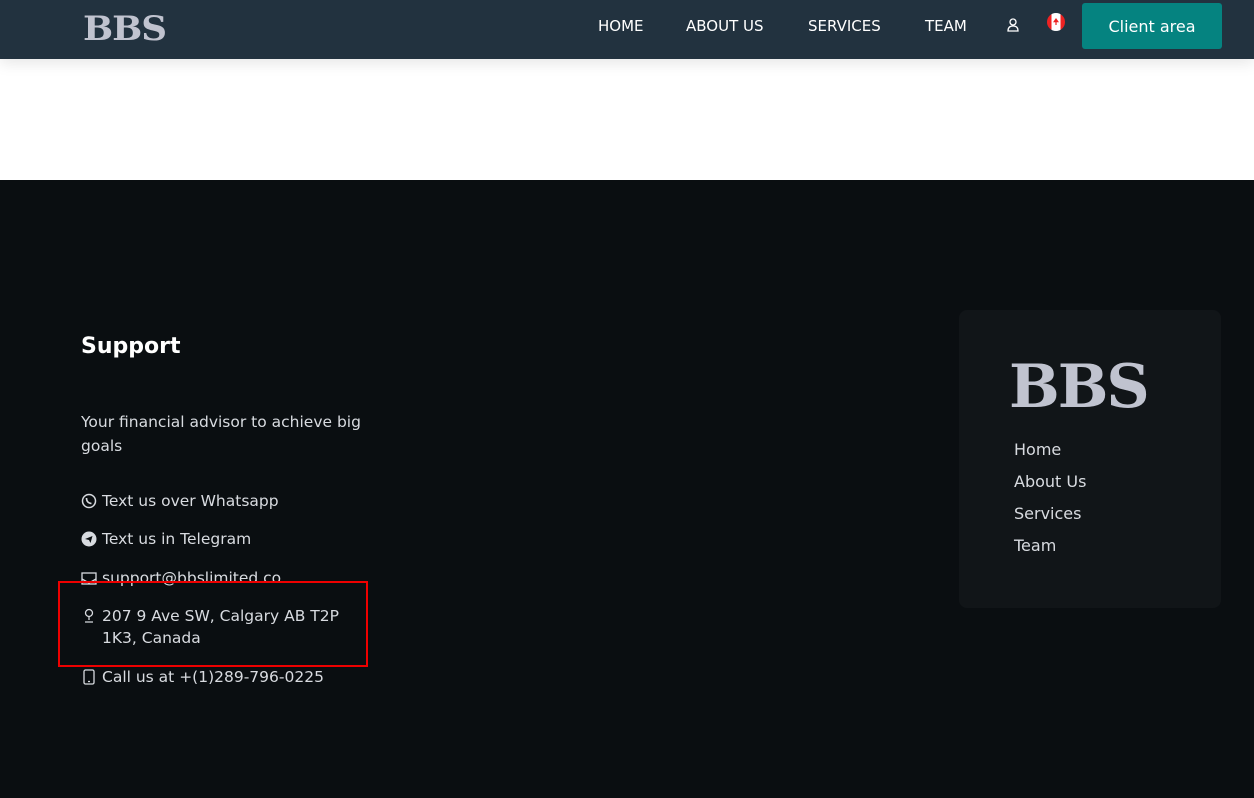 This screenshot has height=798, width=1254. What do you see at coordinates (1079, 387) in the screenshot?
I see `footer-logo: BBS` at bounding box center [1079, 387].